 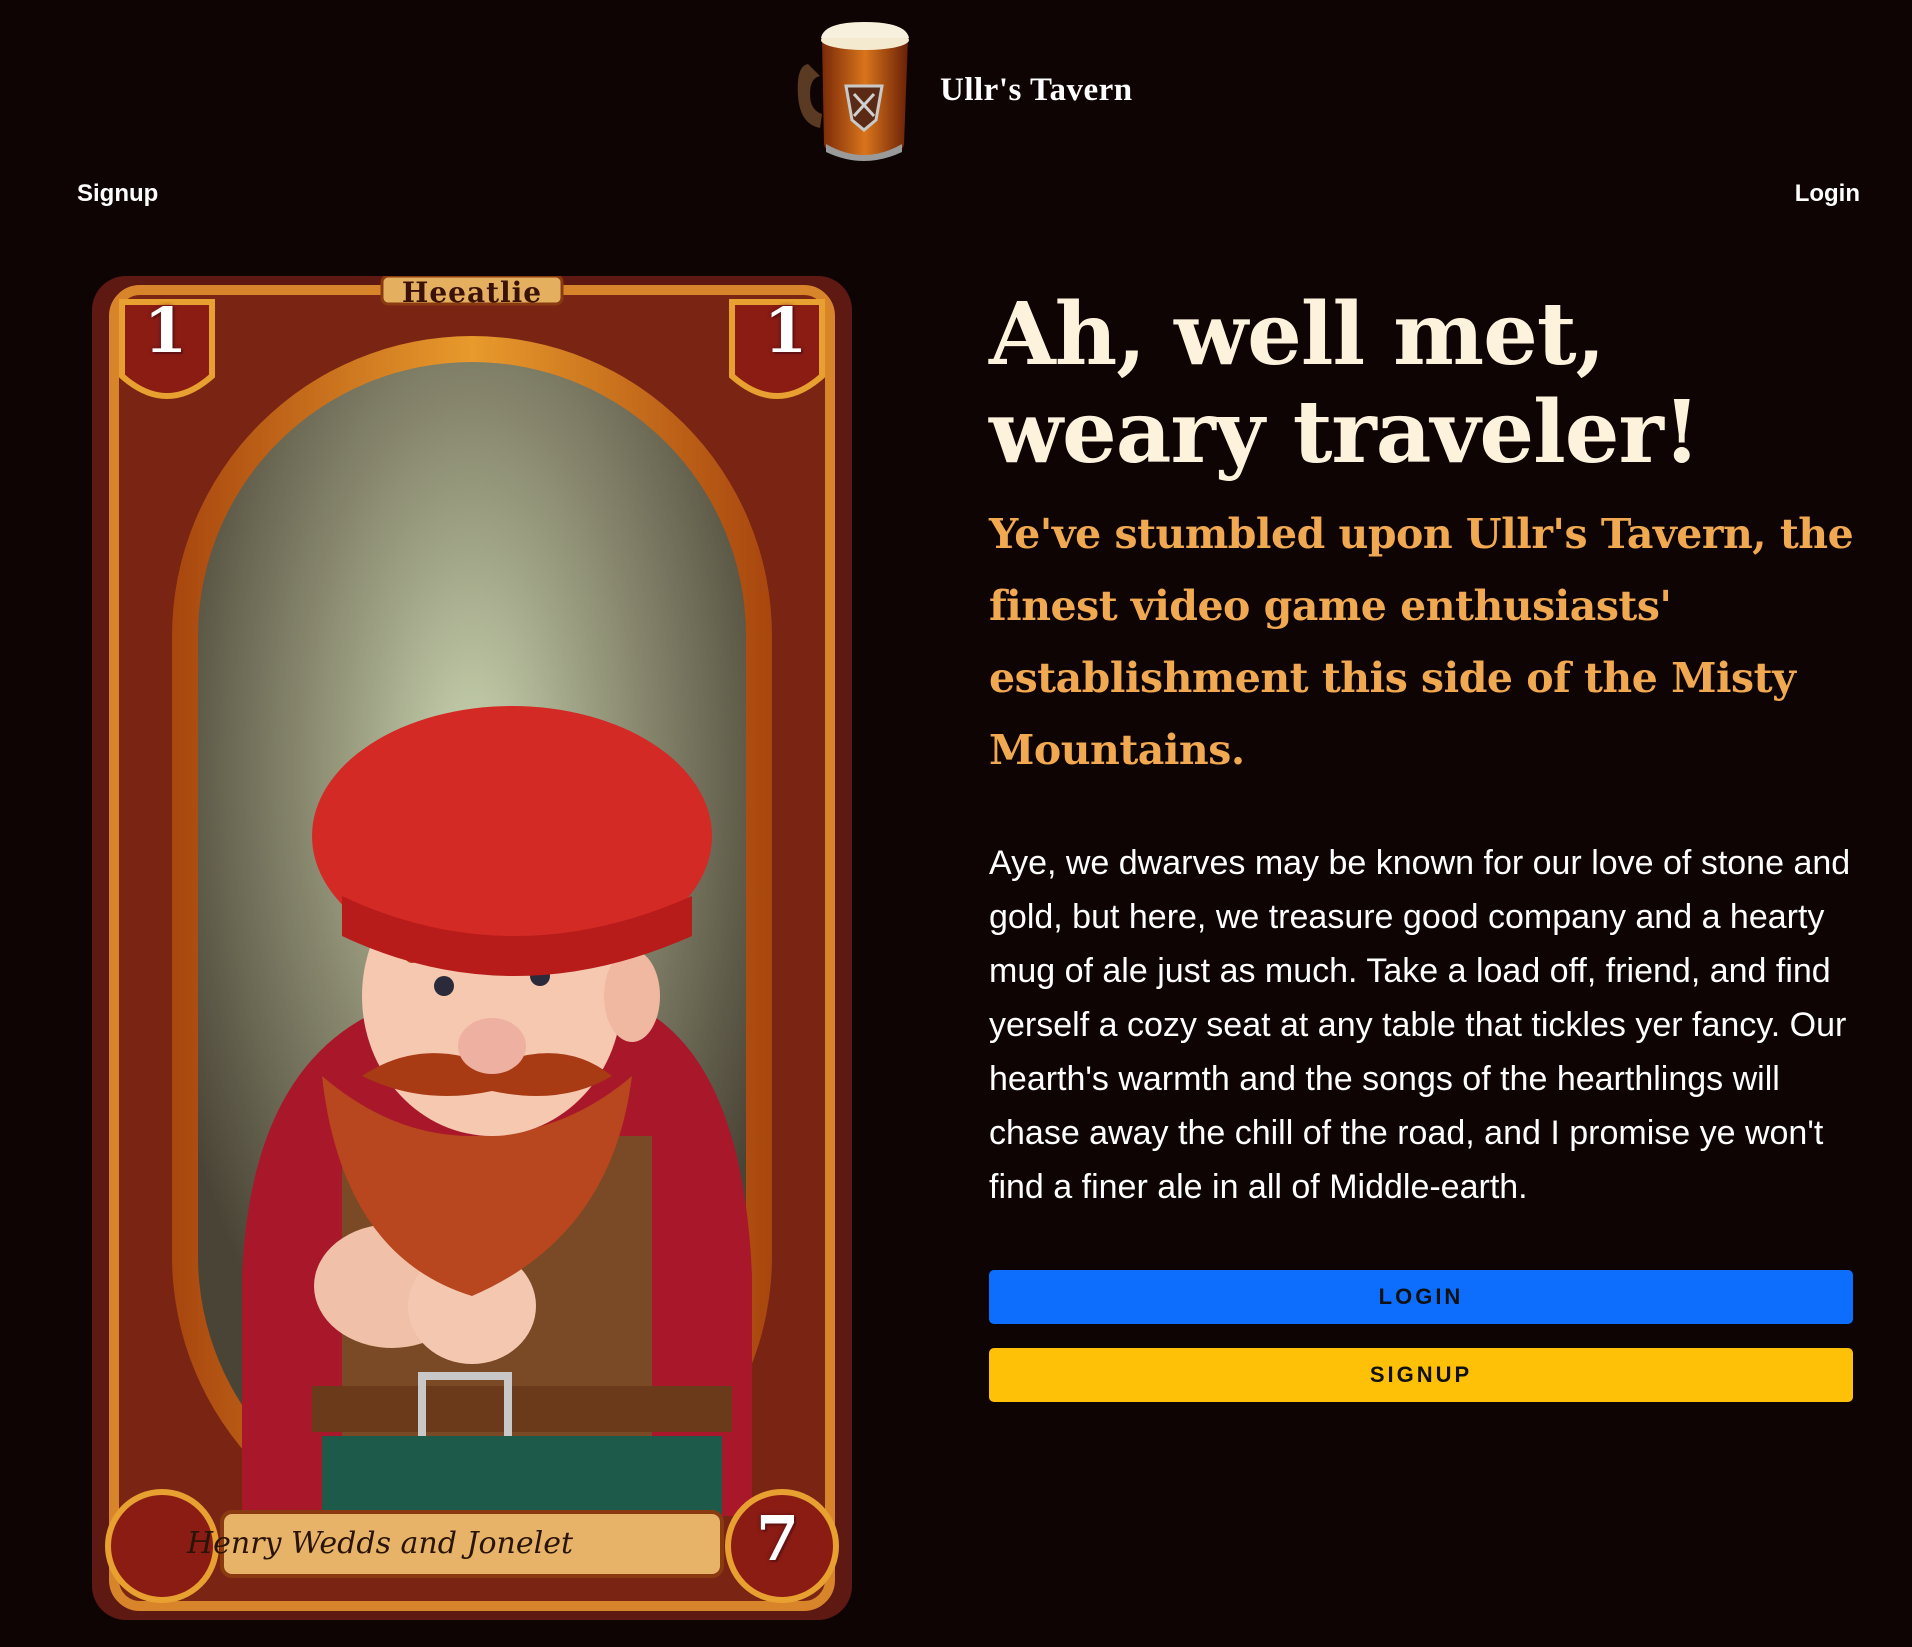 What do you see at coordinates (472, 292) in the screenshot?
I see `card-title: Heeatlie` at bounding box center [472, 292].